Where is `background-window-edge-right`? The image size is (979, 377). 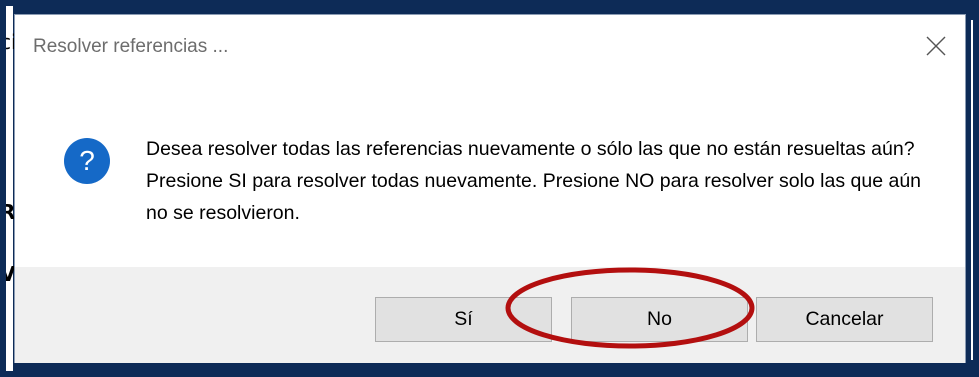
background-window-edge-right is located at coordinates (975, 190).